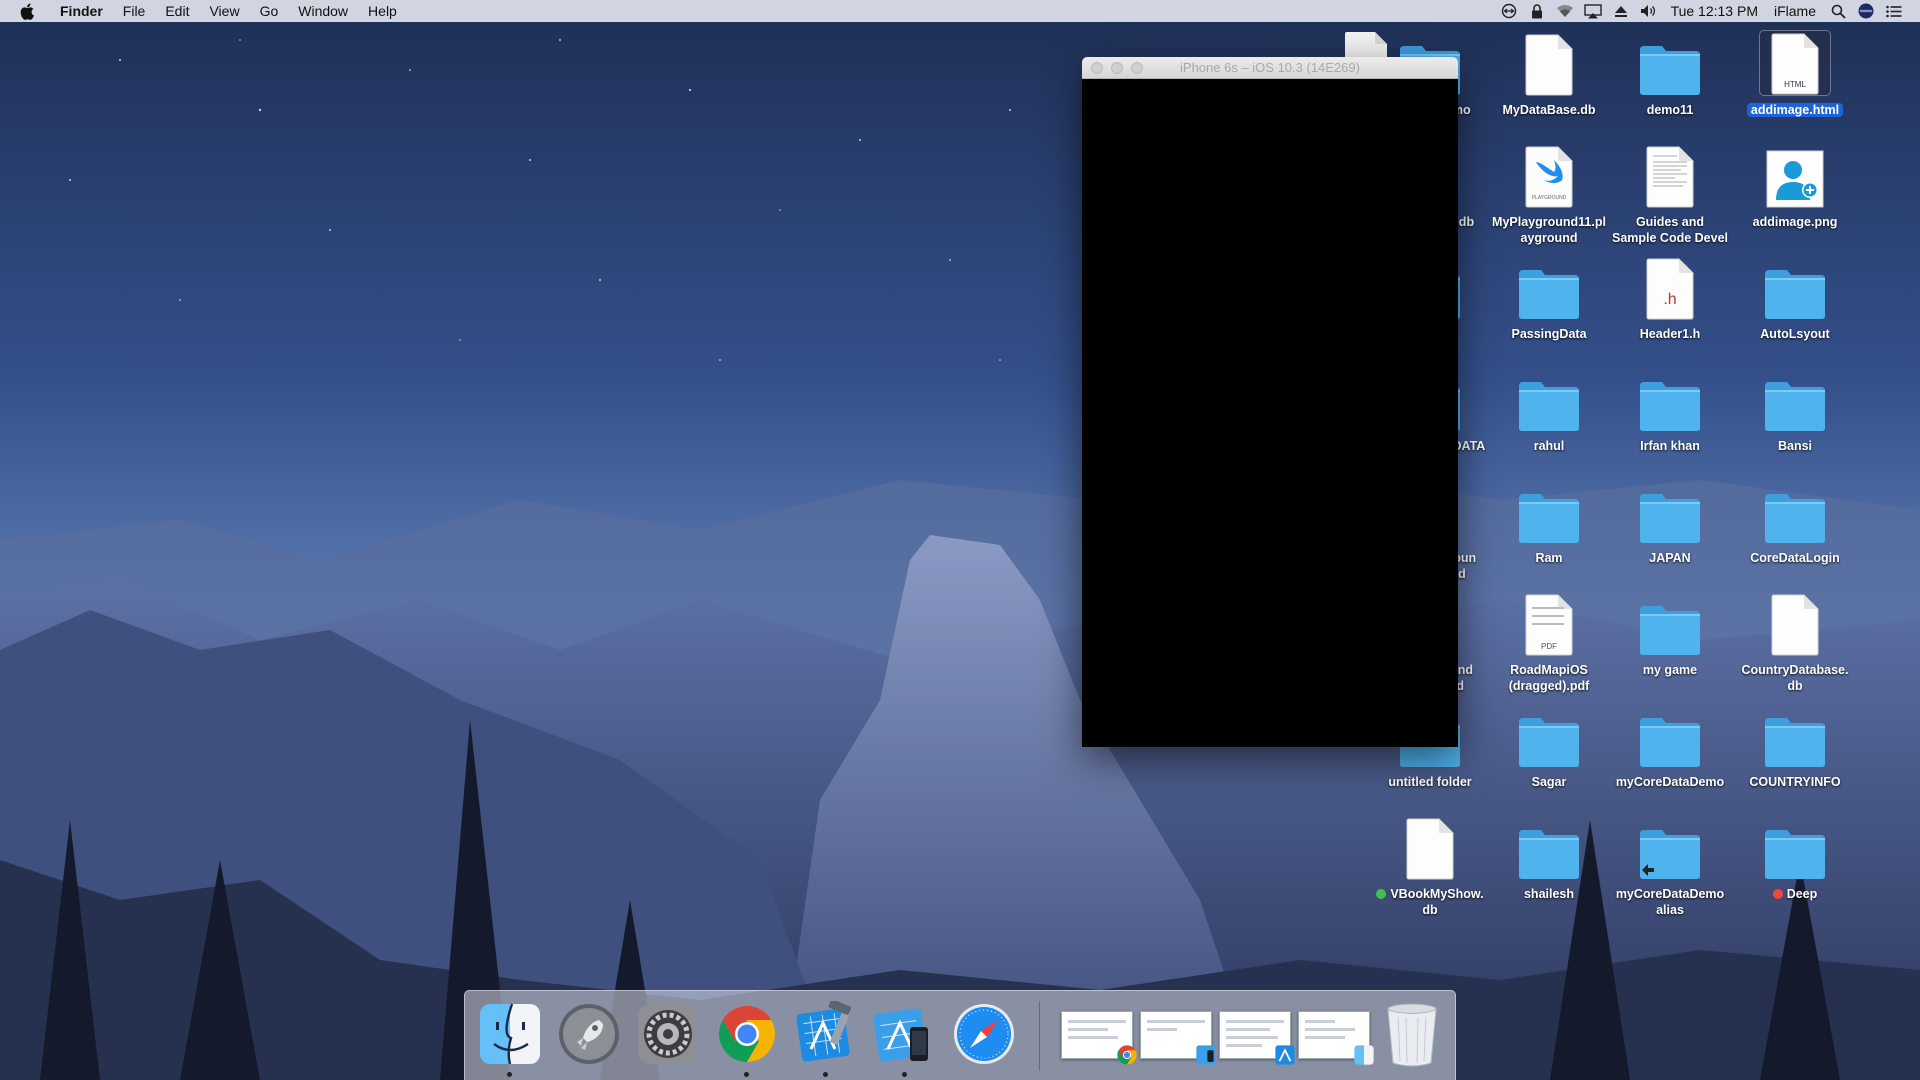 The image size is (1920, 1080). Describe the element at coordinates (224, 11) in the screenshot. I see `menu-view: View` at that location.